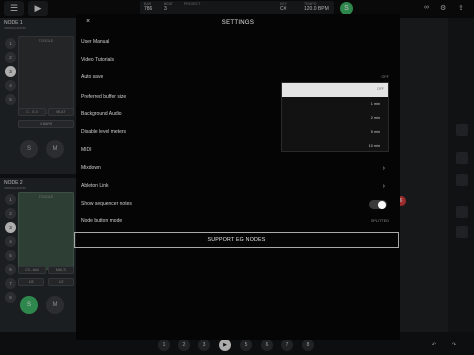 This screenshot has height=355, width=474. What do you see at coordinates (101, 114) in the screenshot?
I see `background-audio-label: Background Audio` at bounding box center [101, 114].